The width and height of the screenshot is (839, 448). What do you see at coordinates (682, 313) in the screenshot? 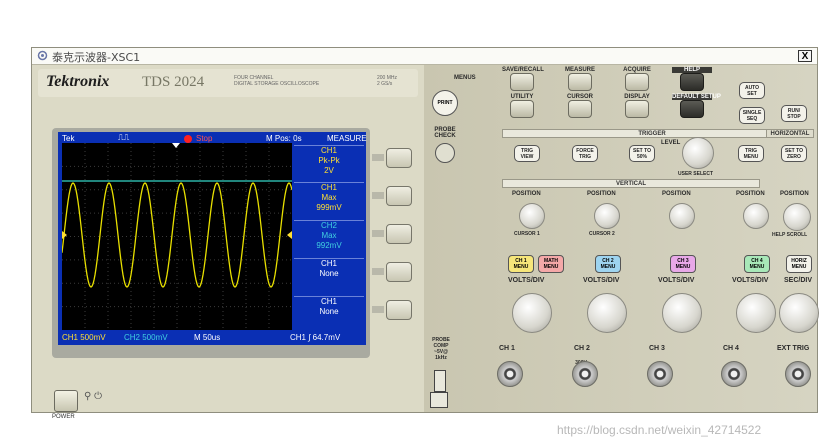
I see `ch3-volts-div-knob` at bounding box center [682, 313].